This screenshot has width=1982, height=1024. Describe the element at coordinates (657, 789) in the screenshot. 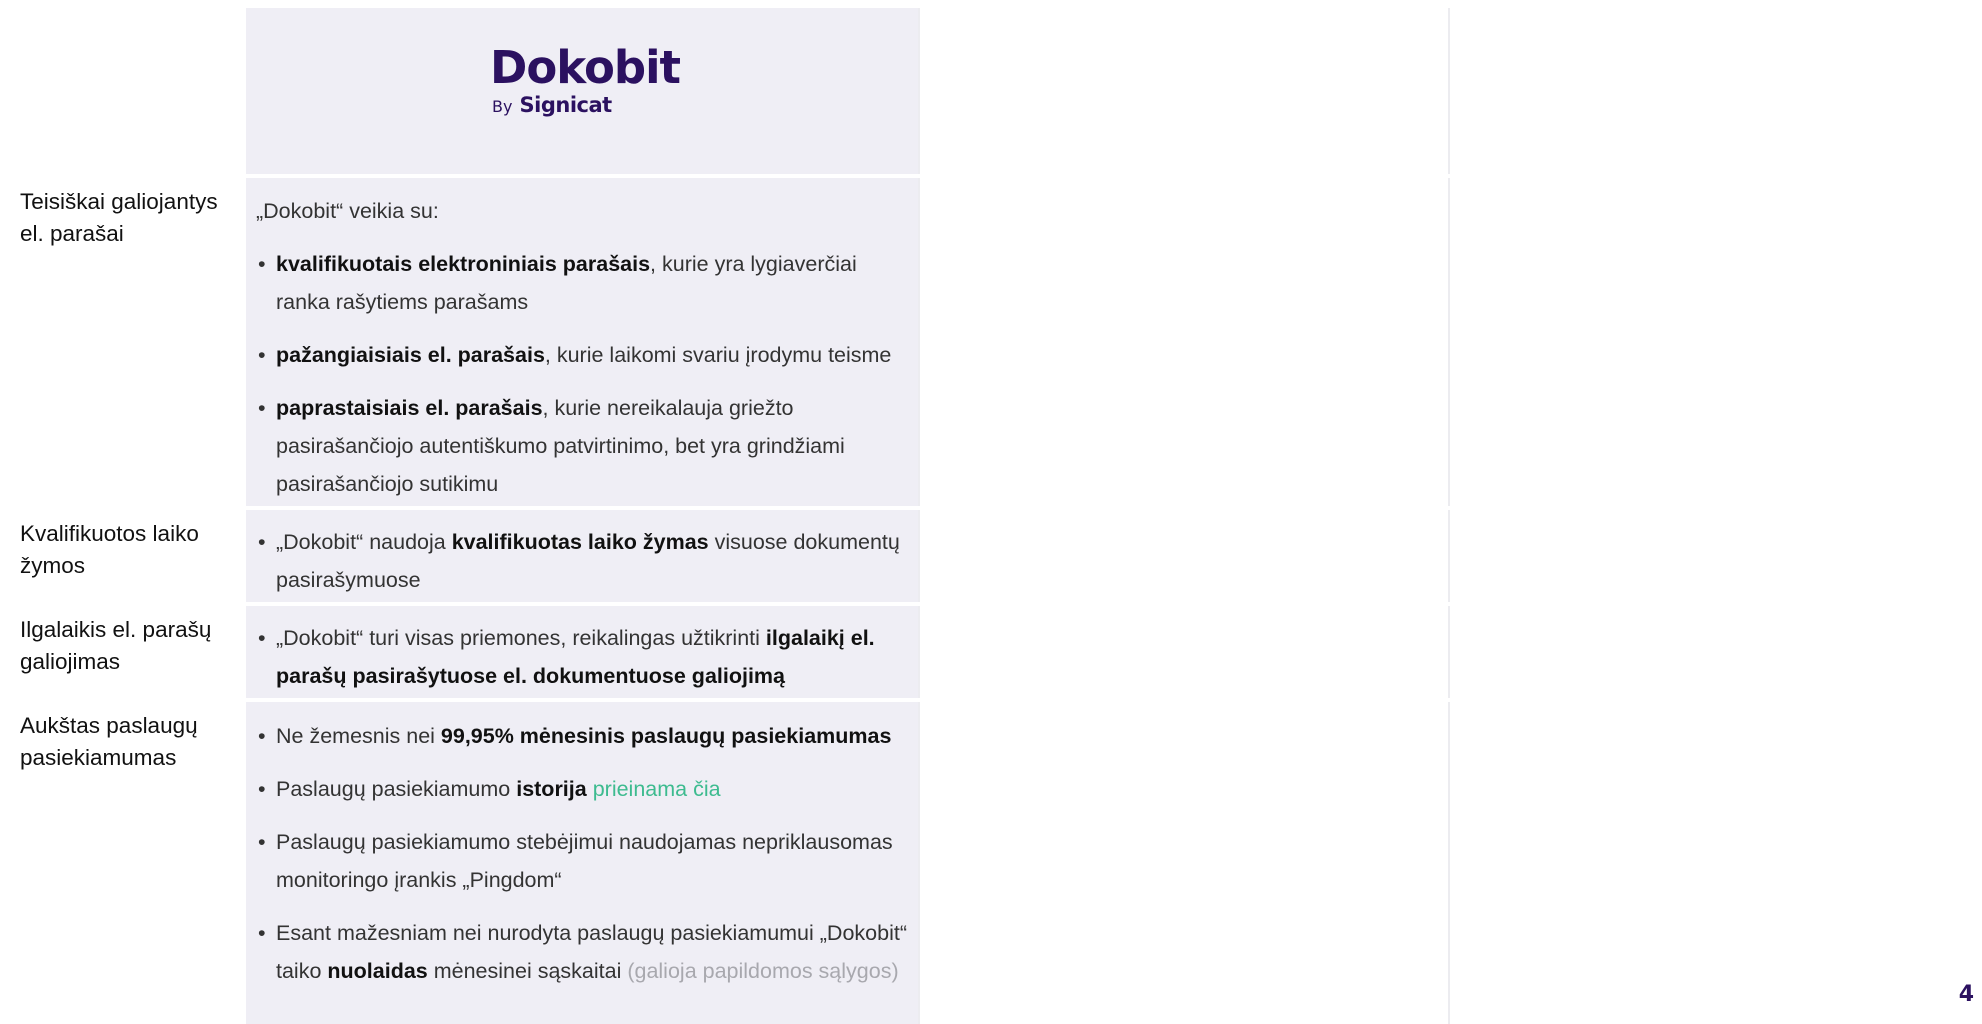

I see `availability-history-link: prieinama čia` at that location.